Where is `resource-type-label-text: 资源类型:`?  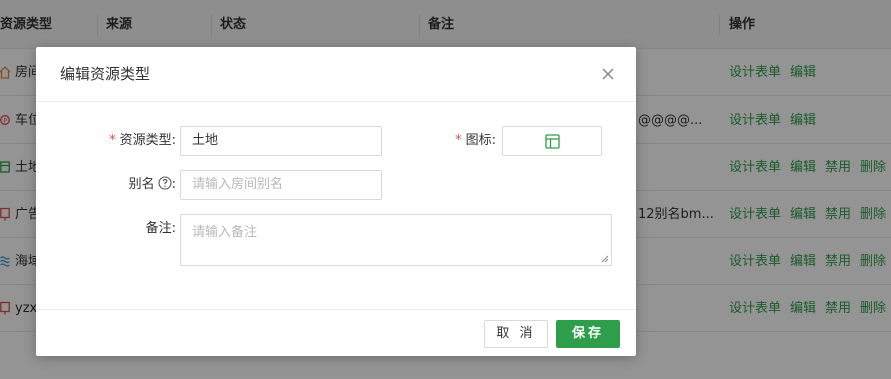
resource-type-label-text: 资源类型: is located at coordinates (147, 140).